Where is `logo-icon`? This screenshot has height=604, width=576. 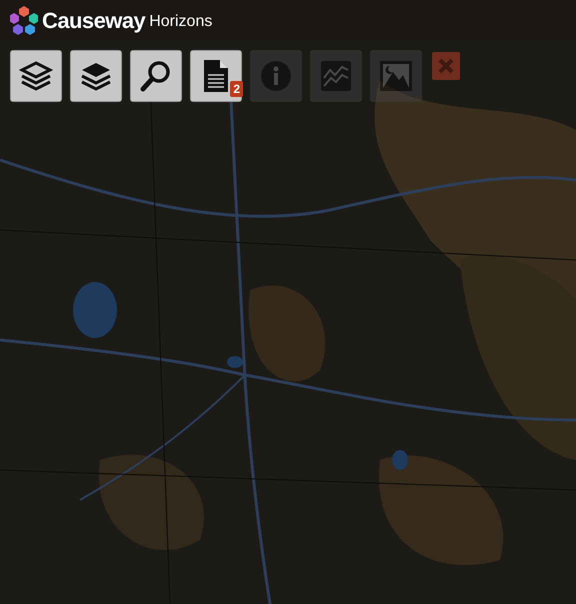 logo-icon is located at coordinates (24, 20).